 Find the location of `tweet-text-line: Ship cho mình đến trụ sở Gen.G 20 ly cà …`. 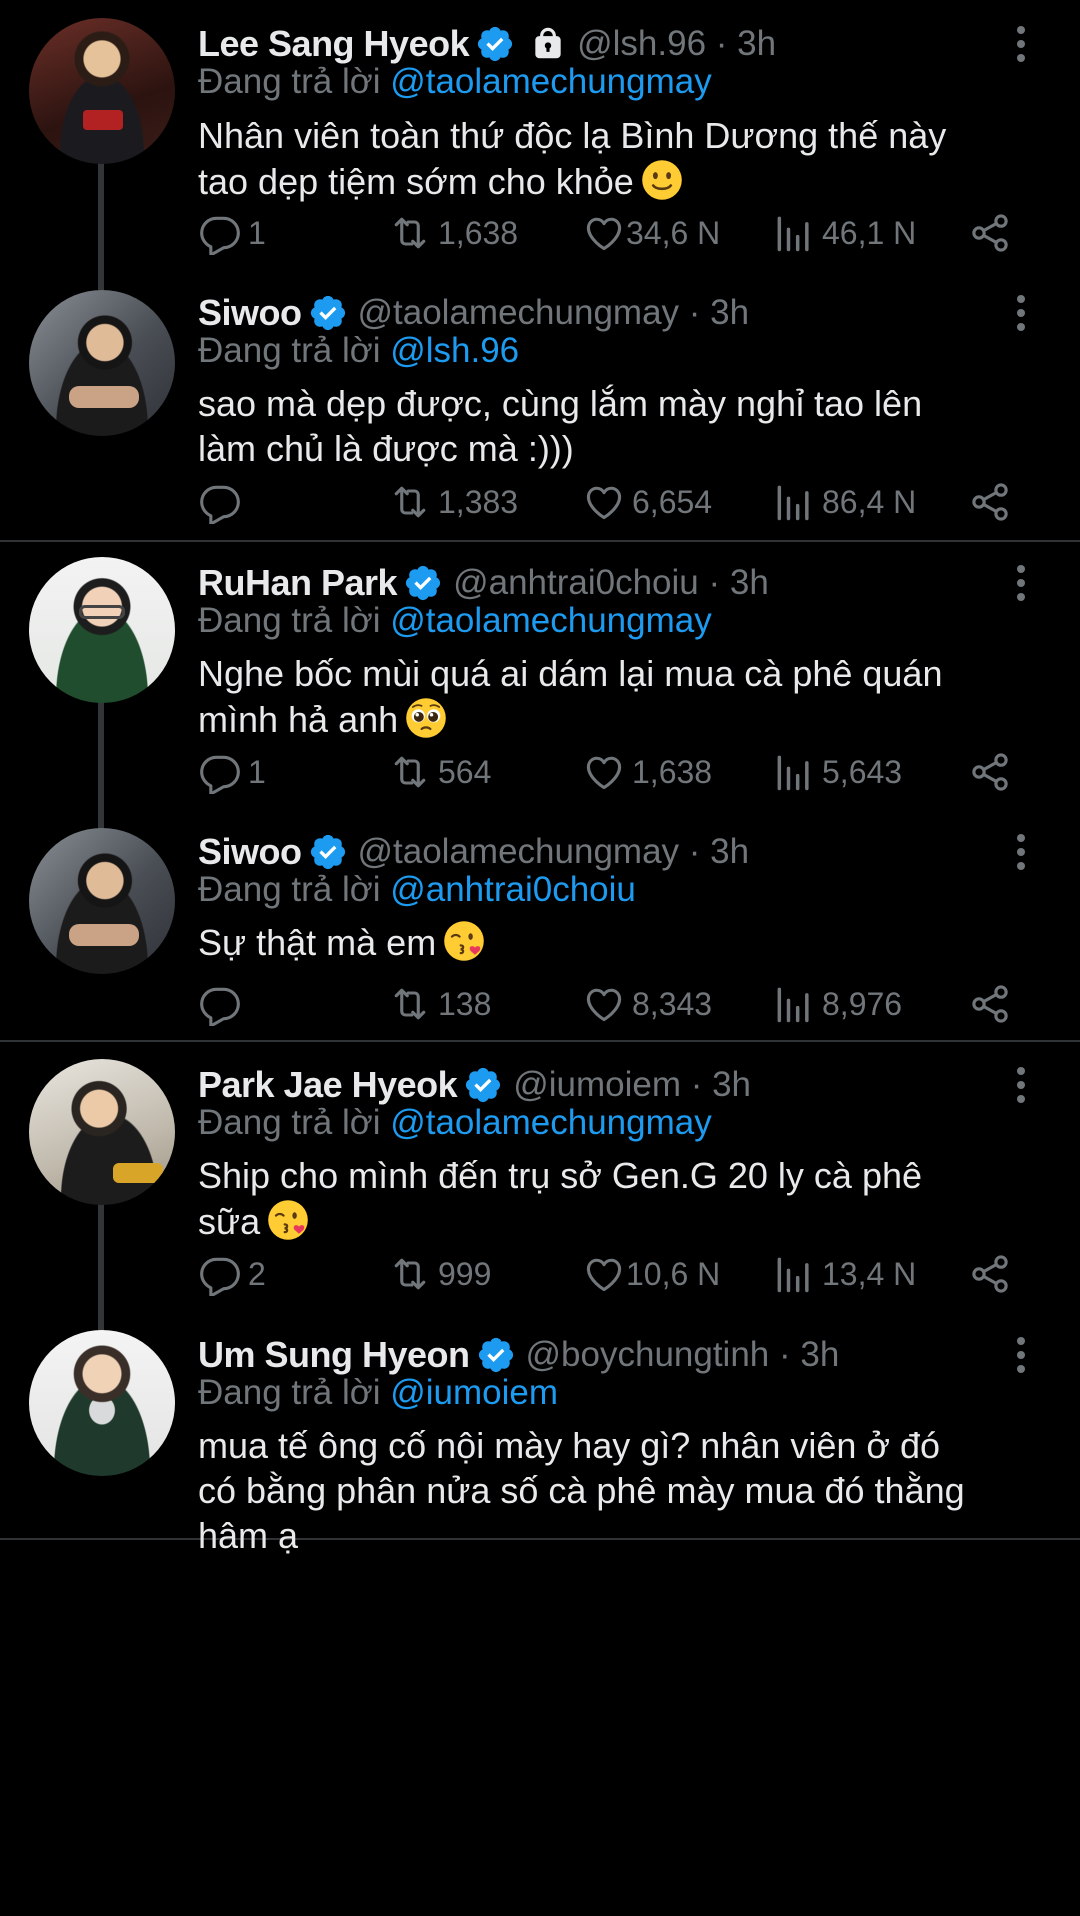

tweet-text-line: Ship cho mình đến trụ sở Gen.G 20 ly cà … is located at coordinates (560, 1175).